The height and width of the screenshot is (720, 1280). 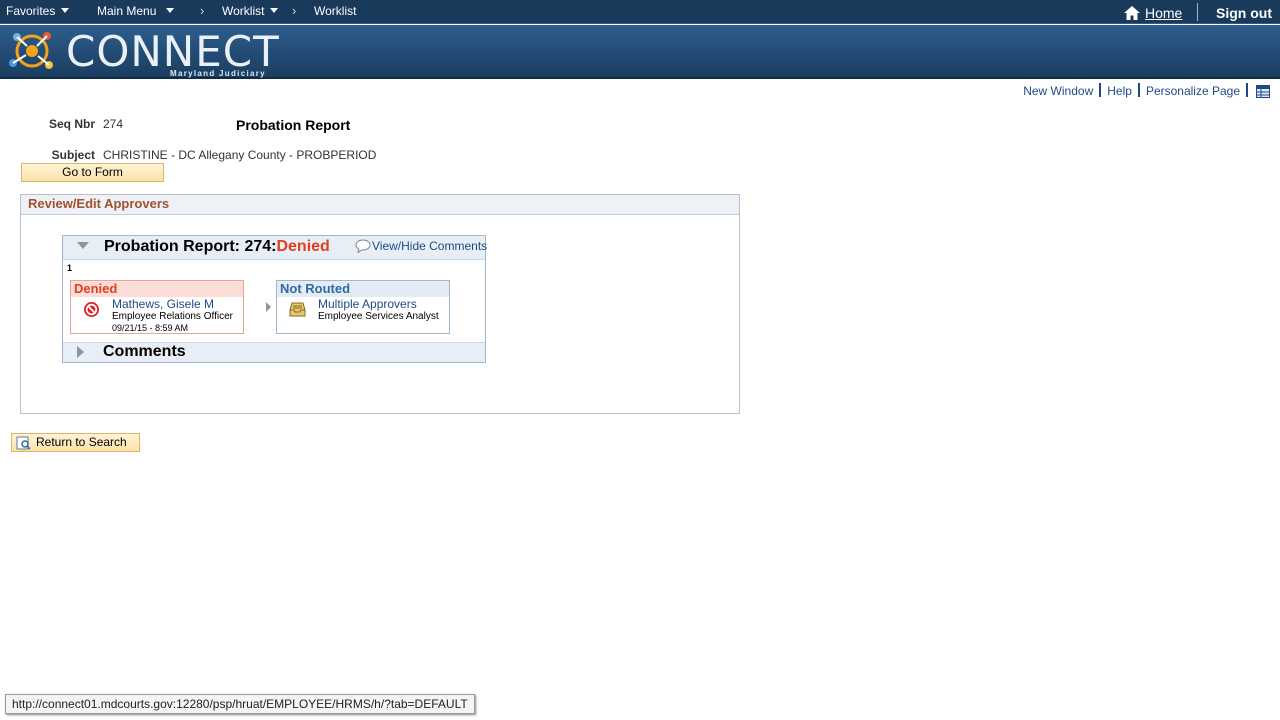 What do you see at coordinates (172, 316) in the screenshot?
I see `approver-role: Employee Relations Officer` at bounding box center [172, 316].